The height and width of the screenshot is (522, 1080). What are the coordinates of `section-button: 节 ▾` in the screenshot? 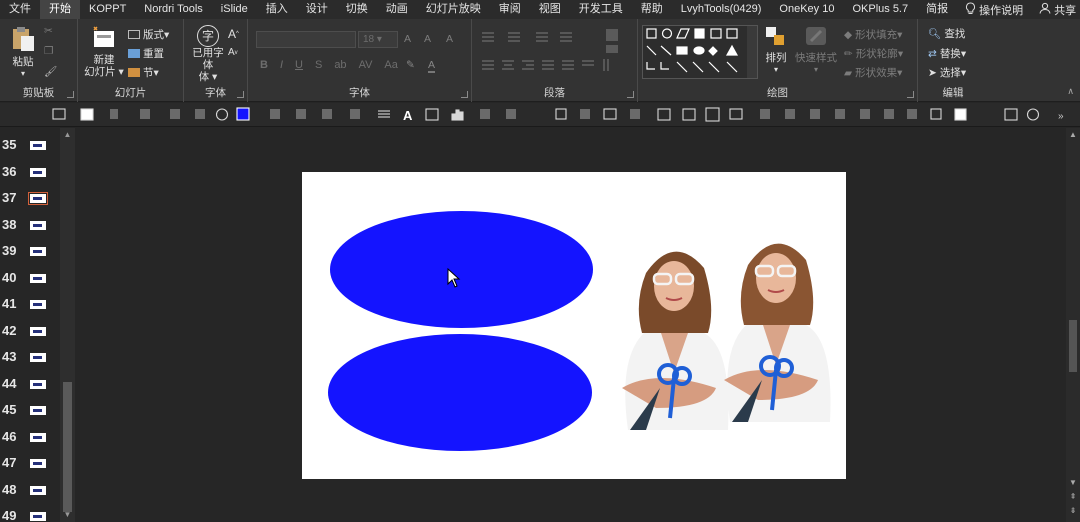 It's located at (143, 72).